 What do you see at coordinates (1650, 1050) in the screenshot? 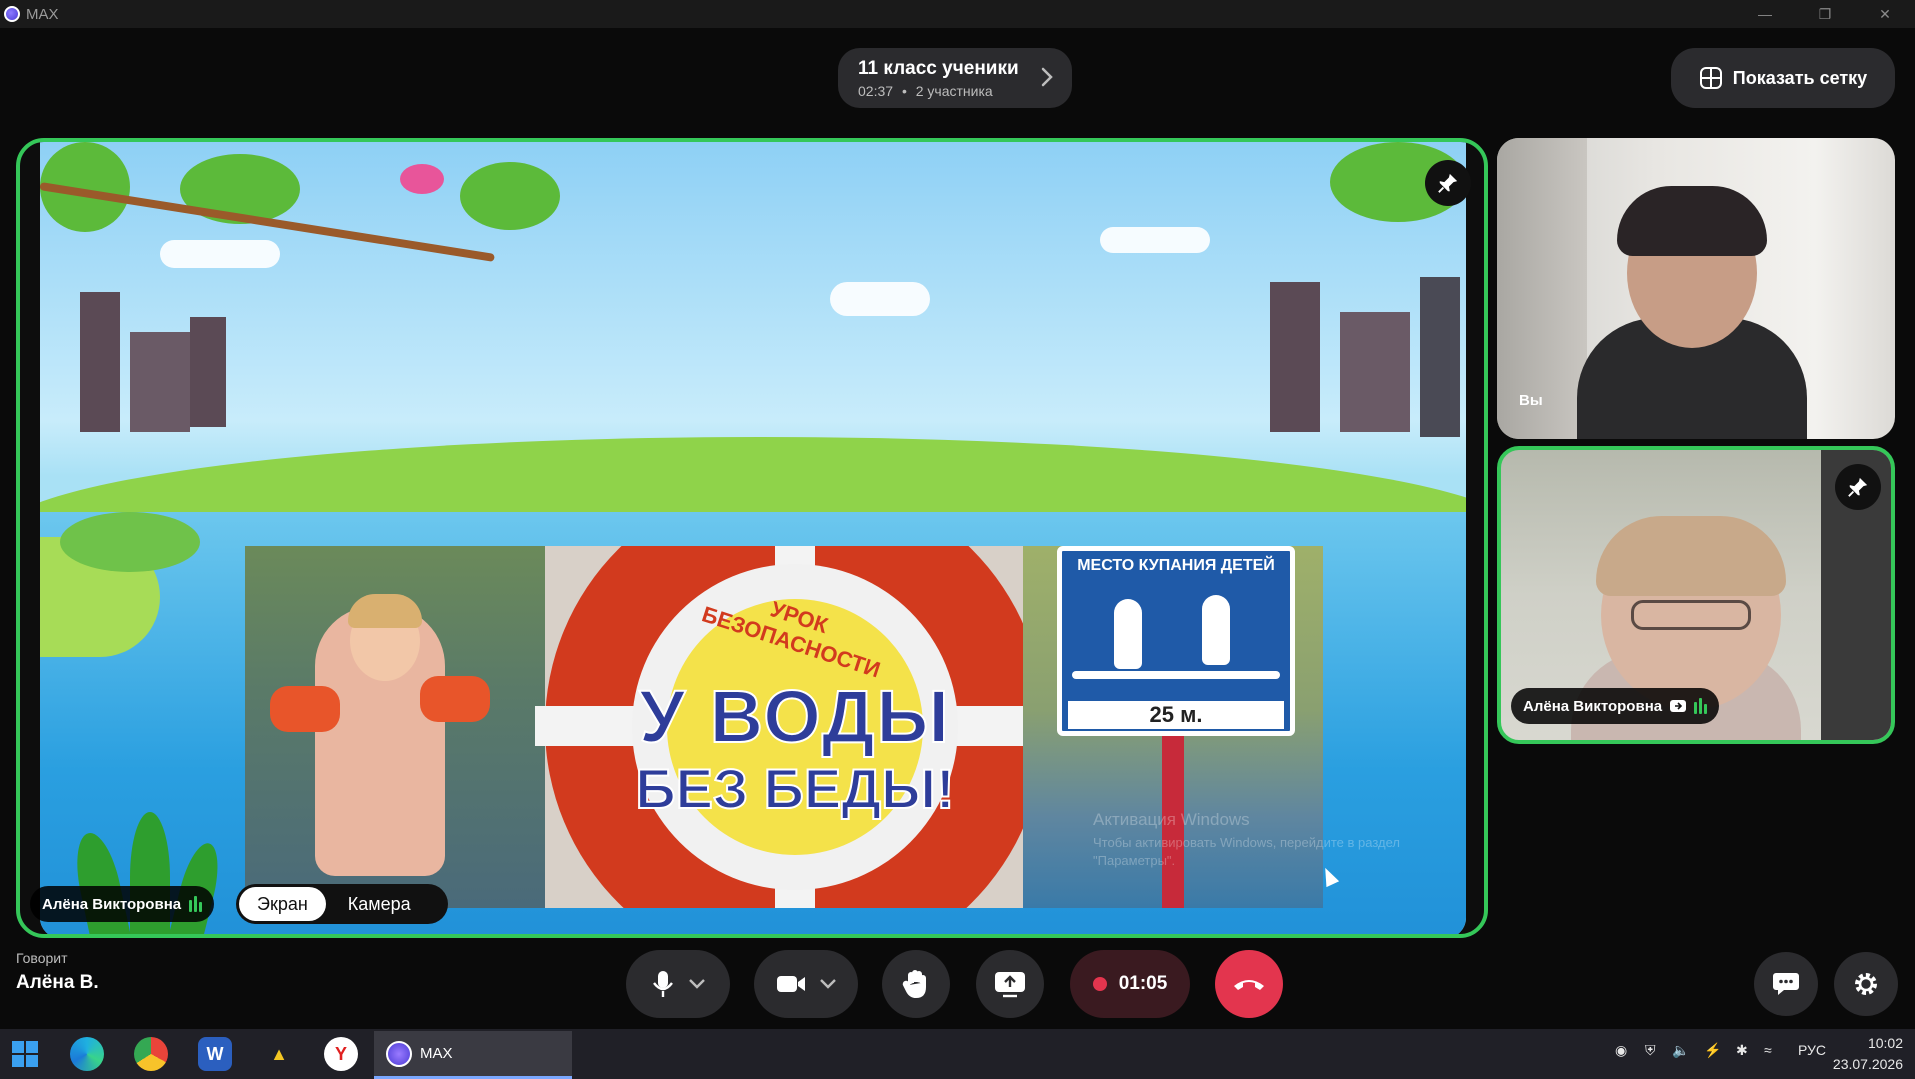
I see `defender-icon: ⛨` at bounding box center [1650, 1050].